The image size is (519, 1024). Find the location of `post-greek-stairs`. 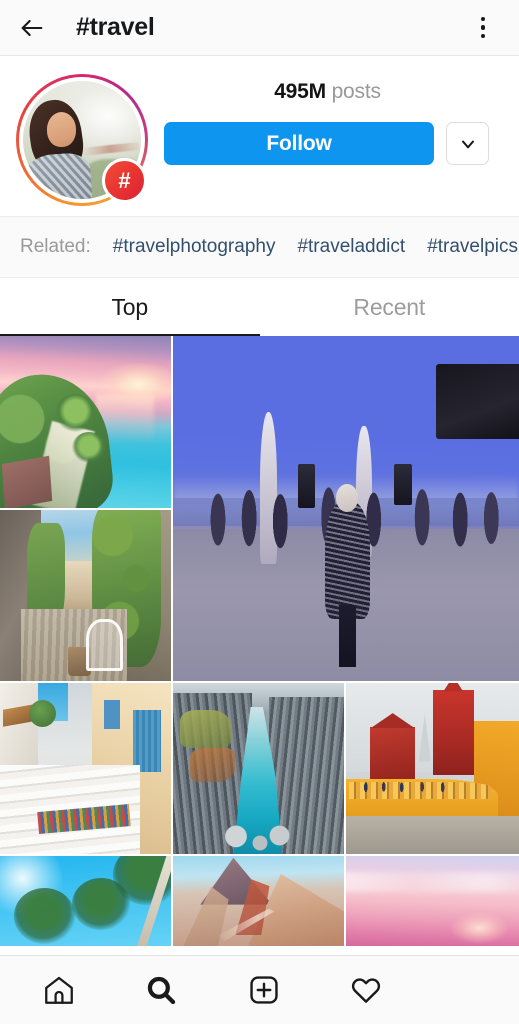

post-greek-stairs is located at coordinates (85, 768).